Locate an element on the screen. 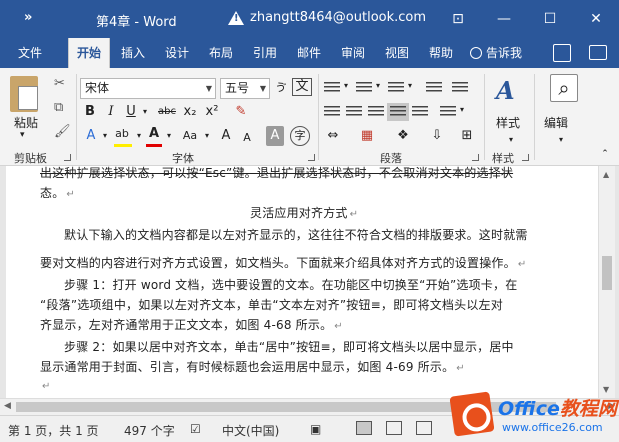 Image resolution: width=619 pixels, height=442 pixels. web-layout-icon is located at coordinates (424, 428).